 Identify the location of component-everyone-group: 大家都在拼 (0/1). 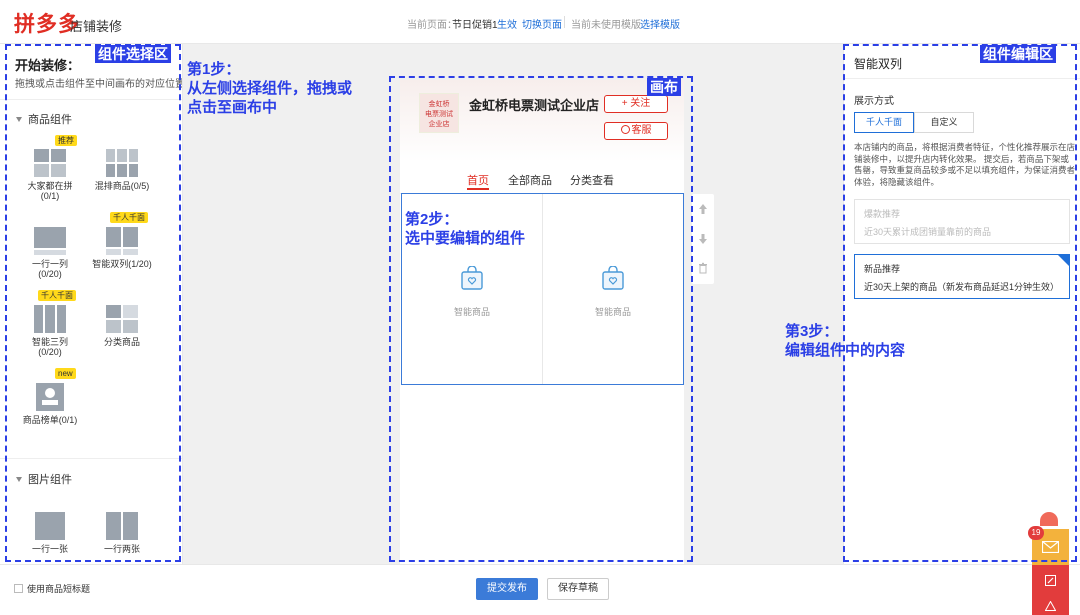
(50, 175).